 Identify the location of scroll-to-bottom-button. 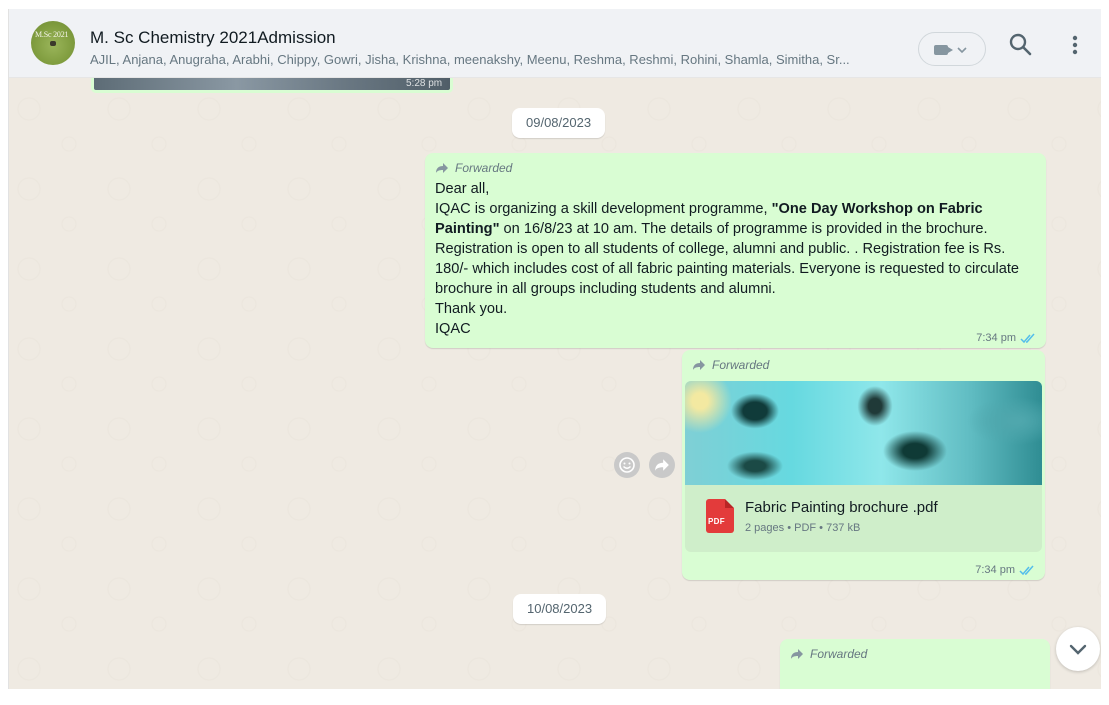
(1078, 649).